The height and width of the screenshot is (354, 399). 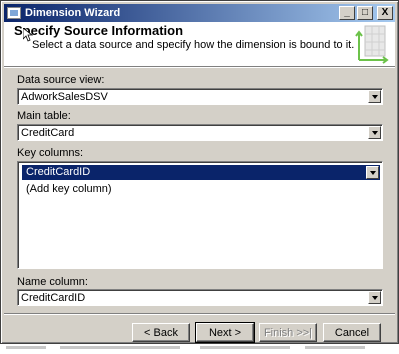 What do you see at coordinates (199, 314) in the screenshot?
I see `footer-divider` at bounding box center [199, 314].